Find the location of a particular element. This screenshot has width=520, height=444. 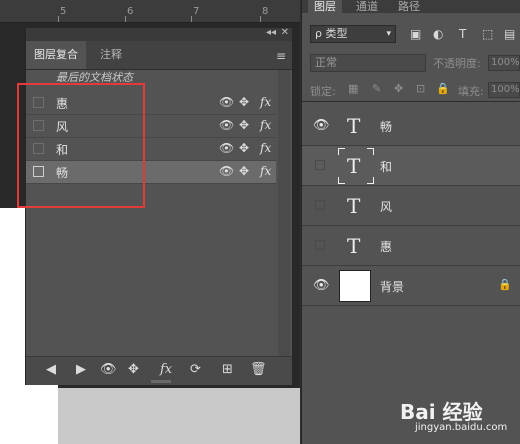

lock-icon: 🔒 is located at coordinates (505, 284).